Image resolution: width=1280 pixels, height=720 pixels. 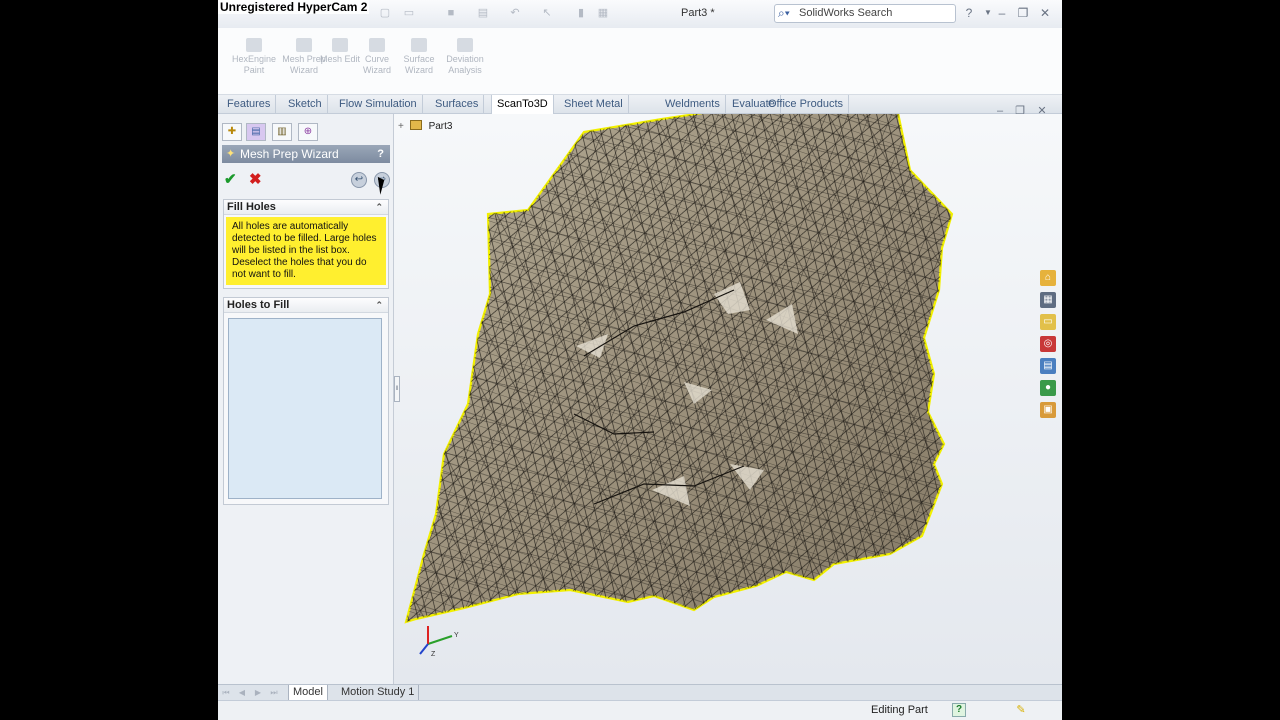 I want to click on configuration-manager-tab-icon: ▥, so click(x=282, y=132).